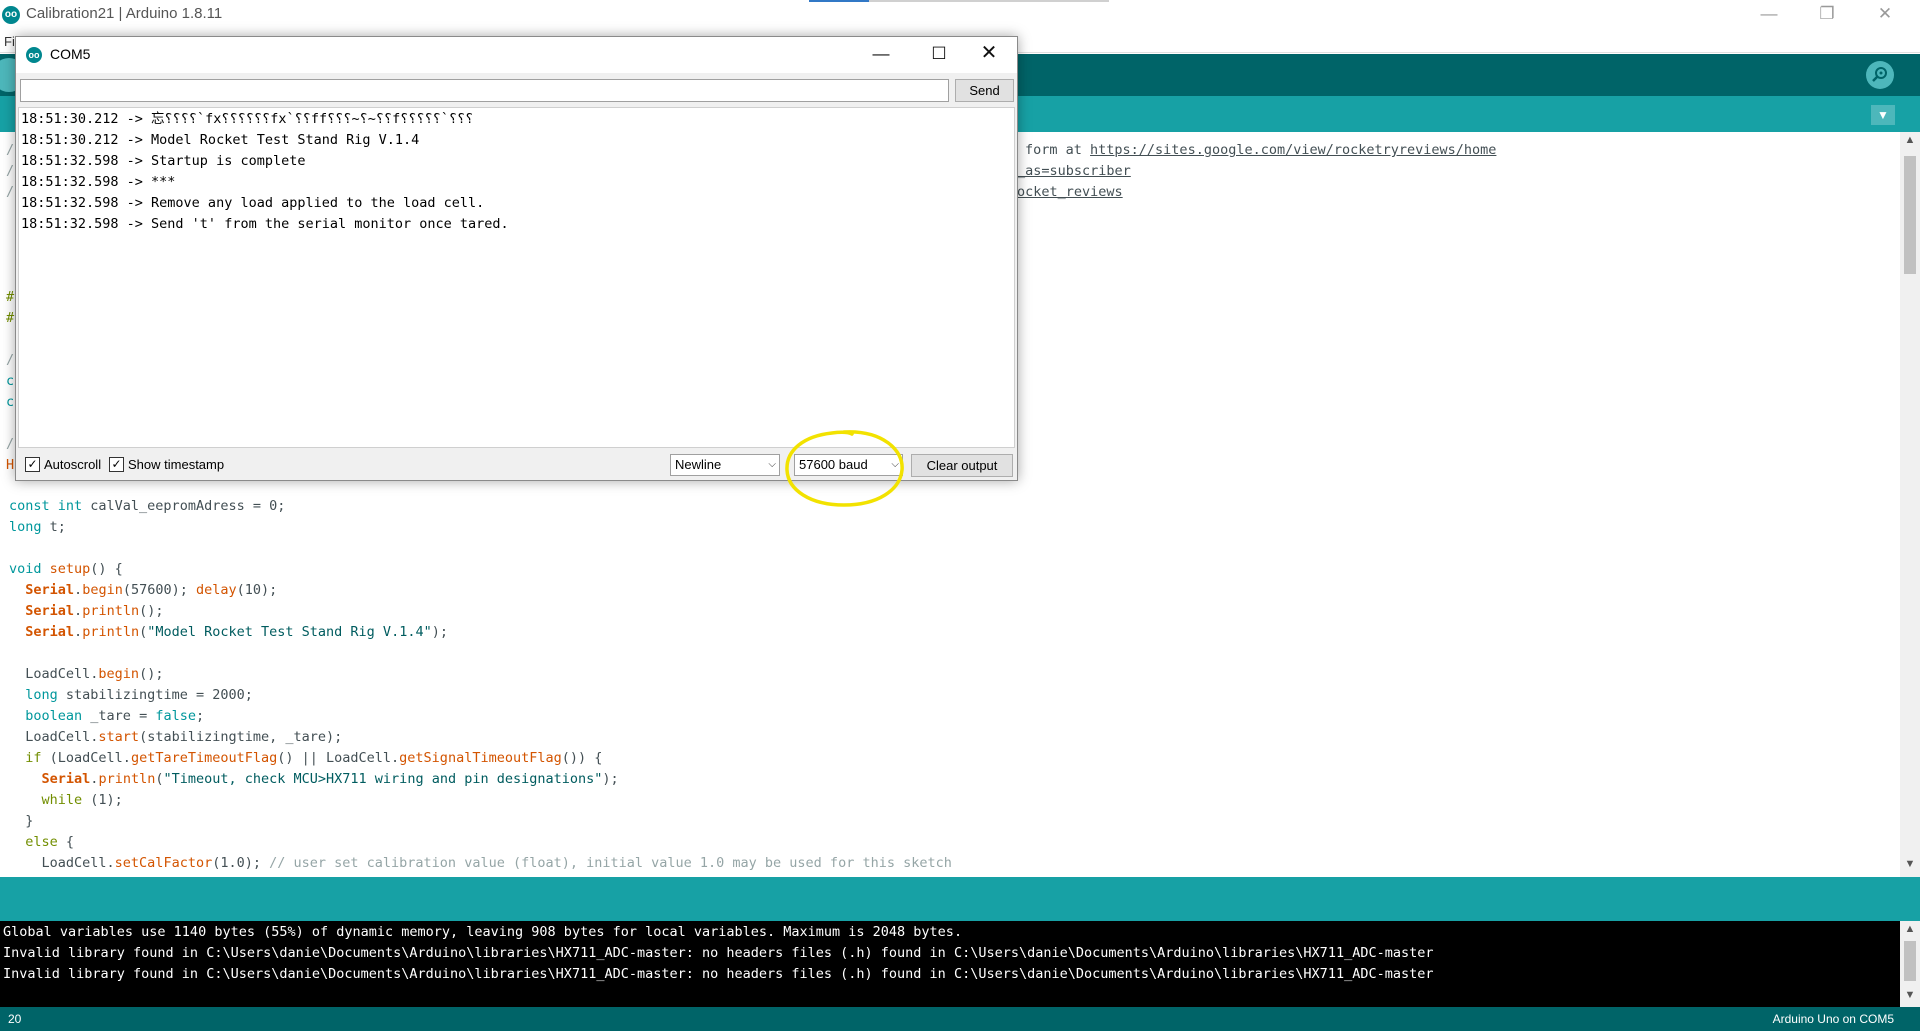 The image size is (1920, 1031). I want to click on window-title: Calibration21 | Arduino 1.8.11, so click(124, 13).